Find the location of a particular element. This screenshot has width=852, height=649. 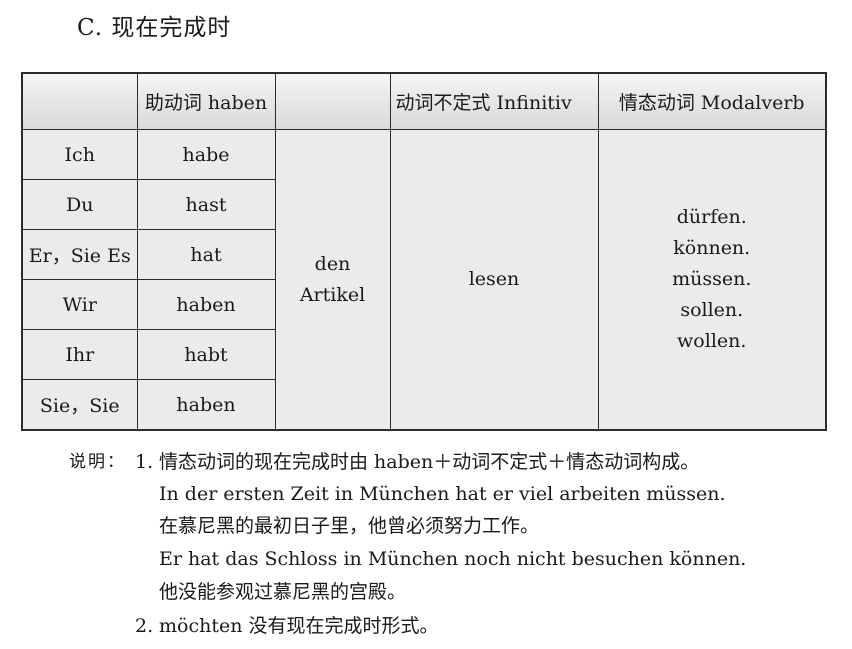

modal-verb: dürfen. is located at coordinates (711, 217).